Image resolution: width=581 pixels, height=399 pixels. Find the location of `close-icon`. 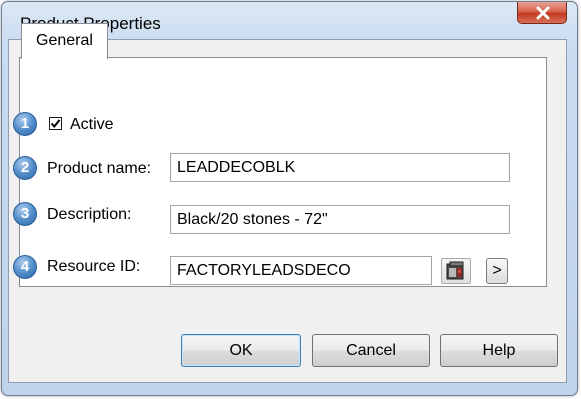

close-icon is located at coordinates (543, 13).